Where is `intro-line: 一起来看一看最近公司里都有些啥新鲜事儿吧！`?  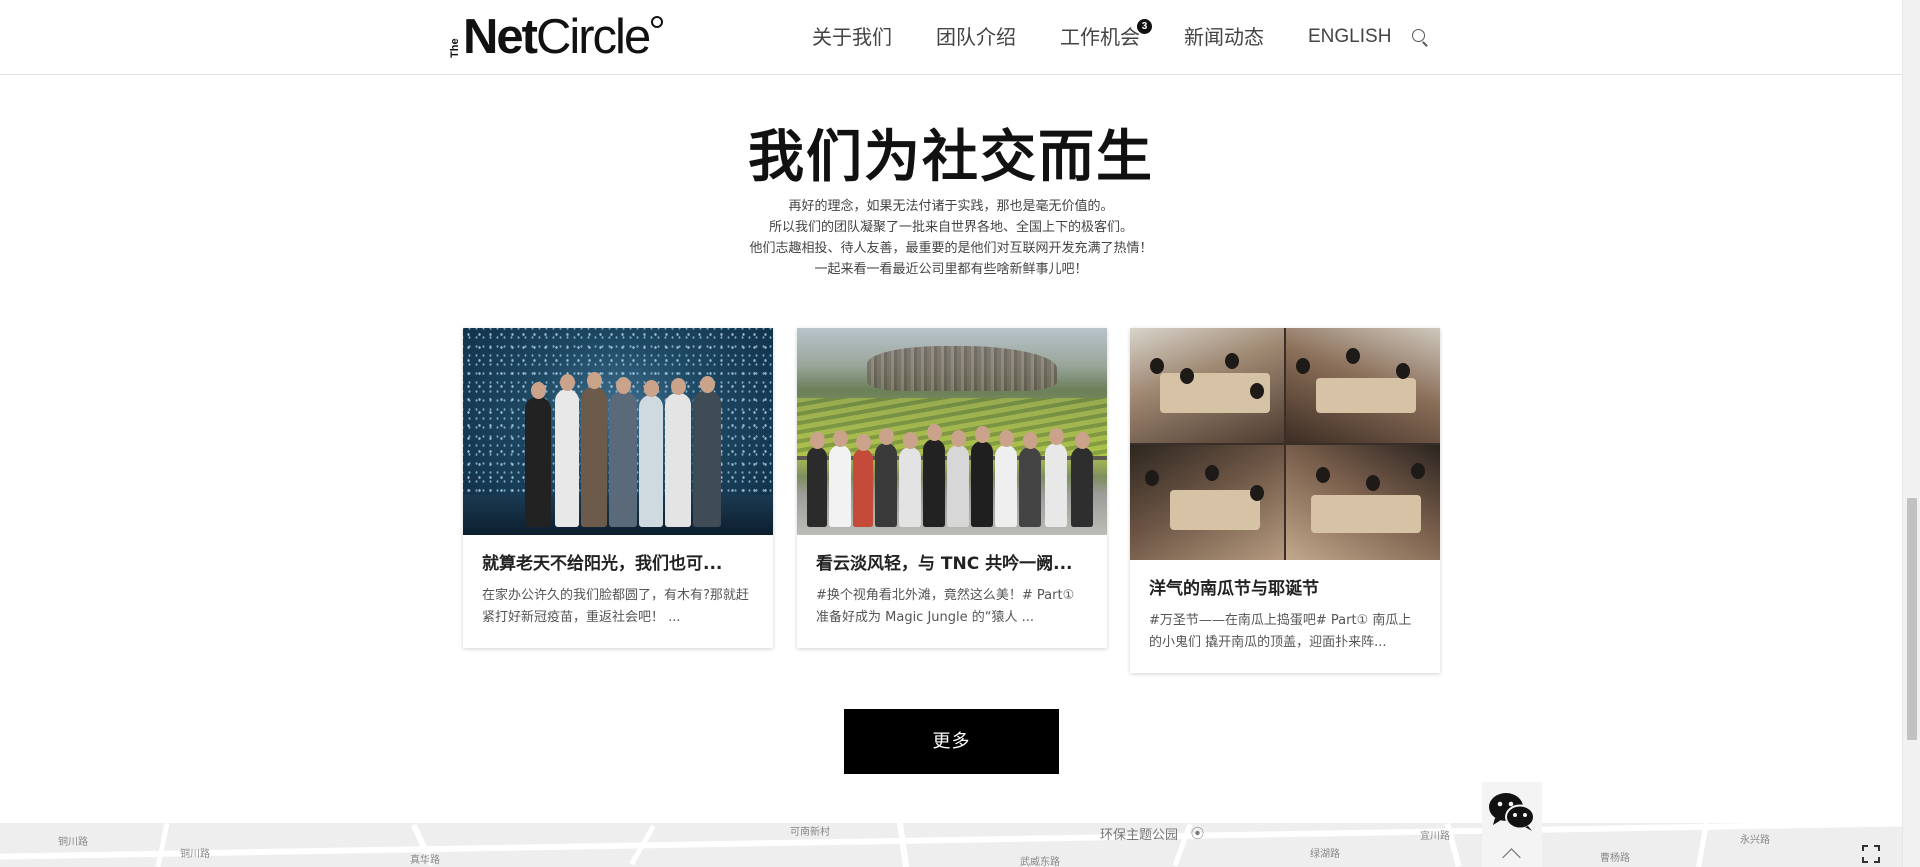 intro-line: 一起来看一看最近公司里都有些啥新鲜事儿吧！ is located at coordinates (951, 269).